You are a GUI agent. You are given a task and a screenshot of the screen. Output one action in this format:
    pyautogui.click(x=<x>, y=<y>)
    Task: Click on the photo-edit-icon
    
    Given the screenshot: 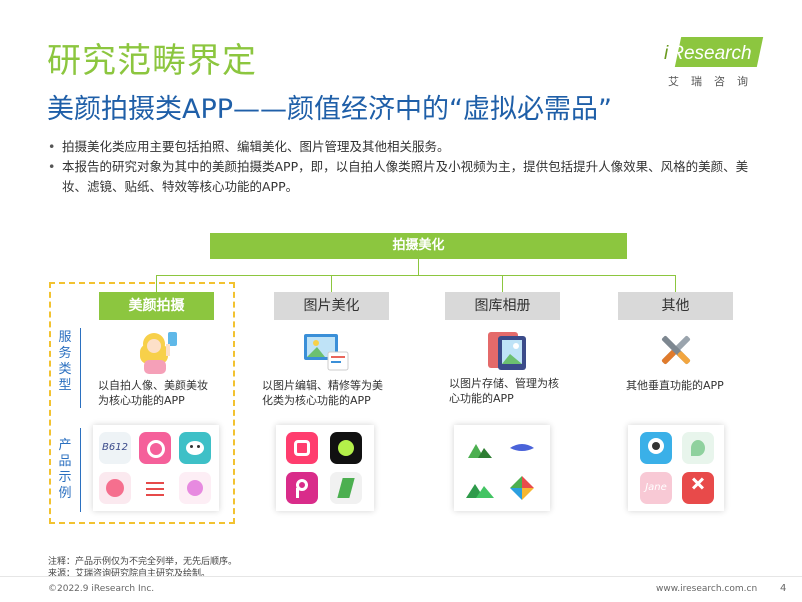 What is the action you would take?
    pyautogui.click(x=326, y=352)
    